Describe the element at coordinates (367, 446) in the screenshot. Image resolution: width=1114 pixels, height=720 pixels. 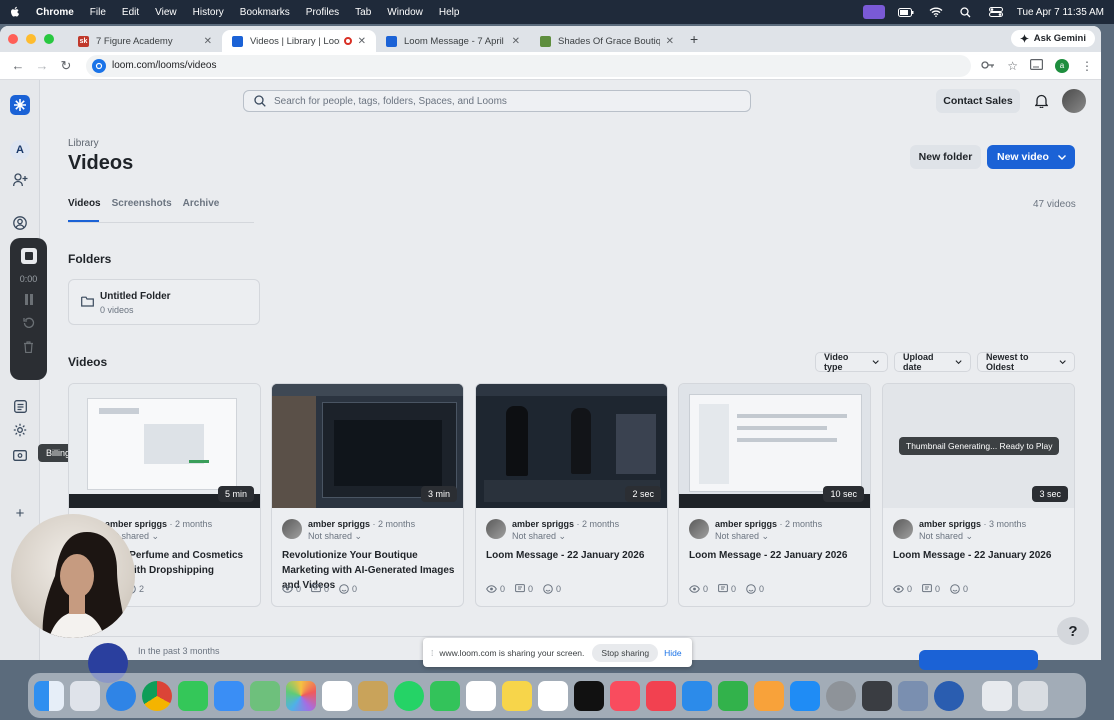
I see `video-thumbnail: 3 min` at that location.